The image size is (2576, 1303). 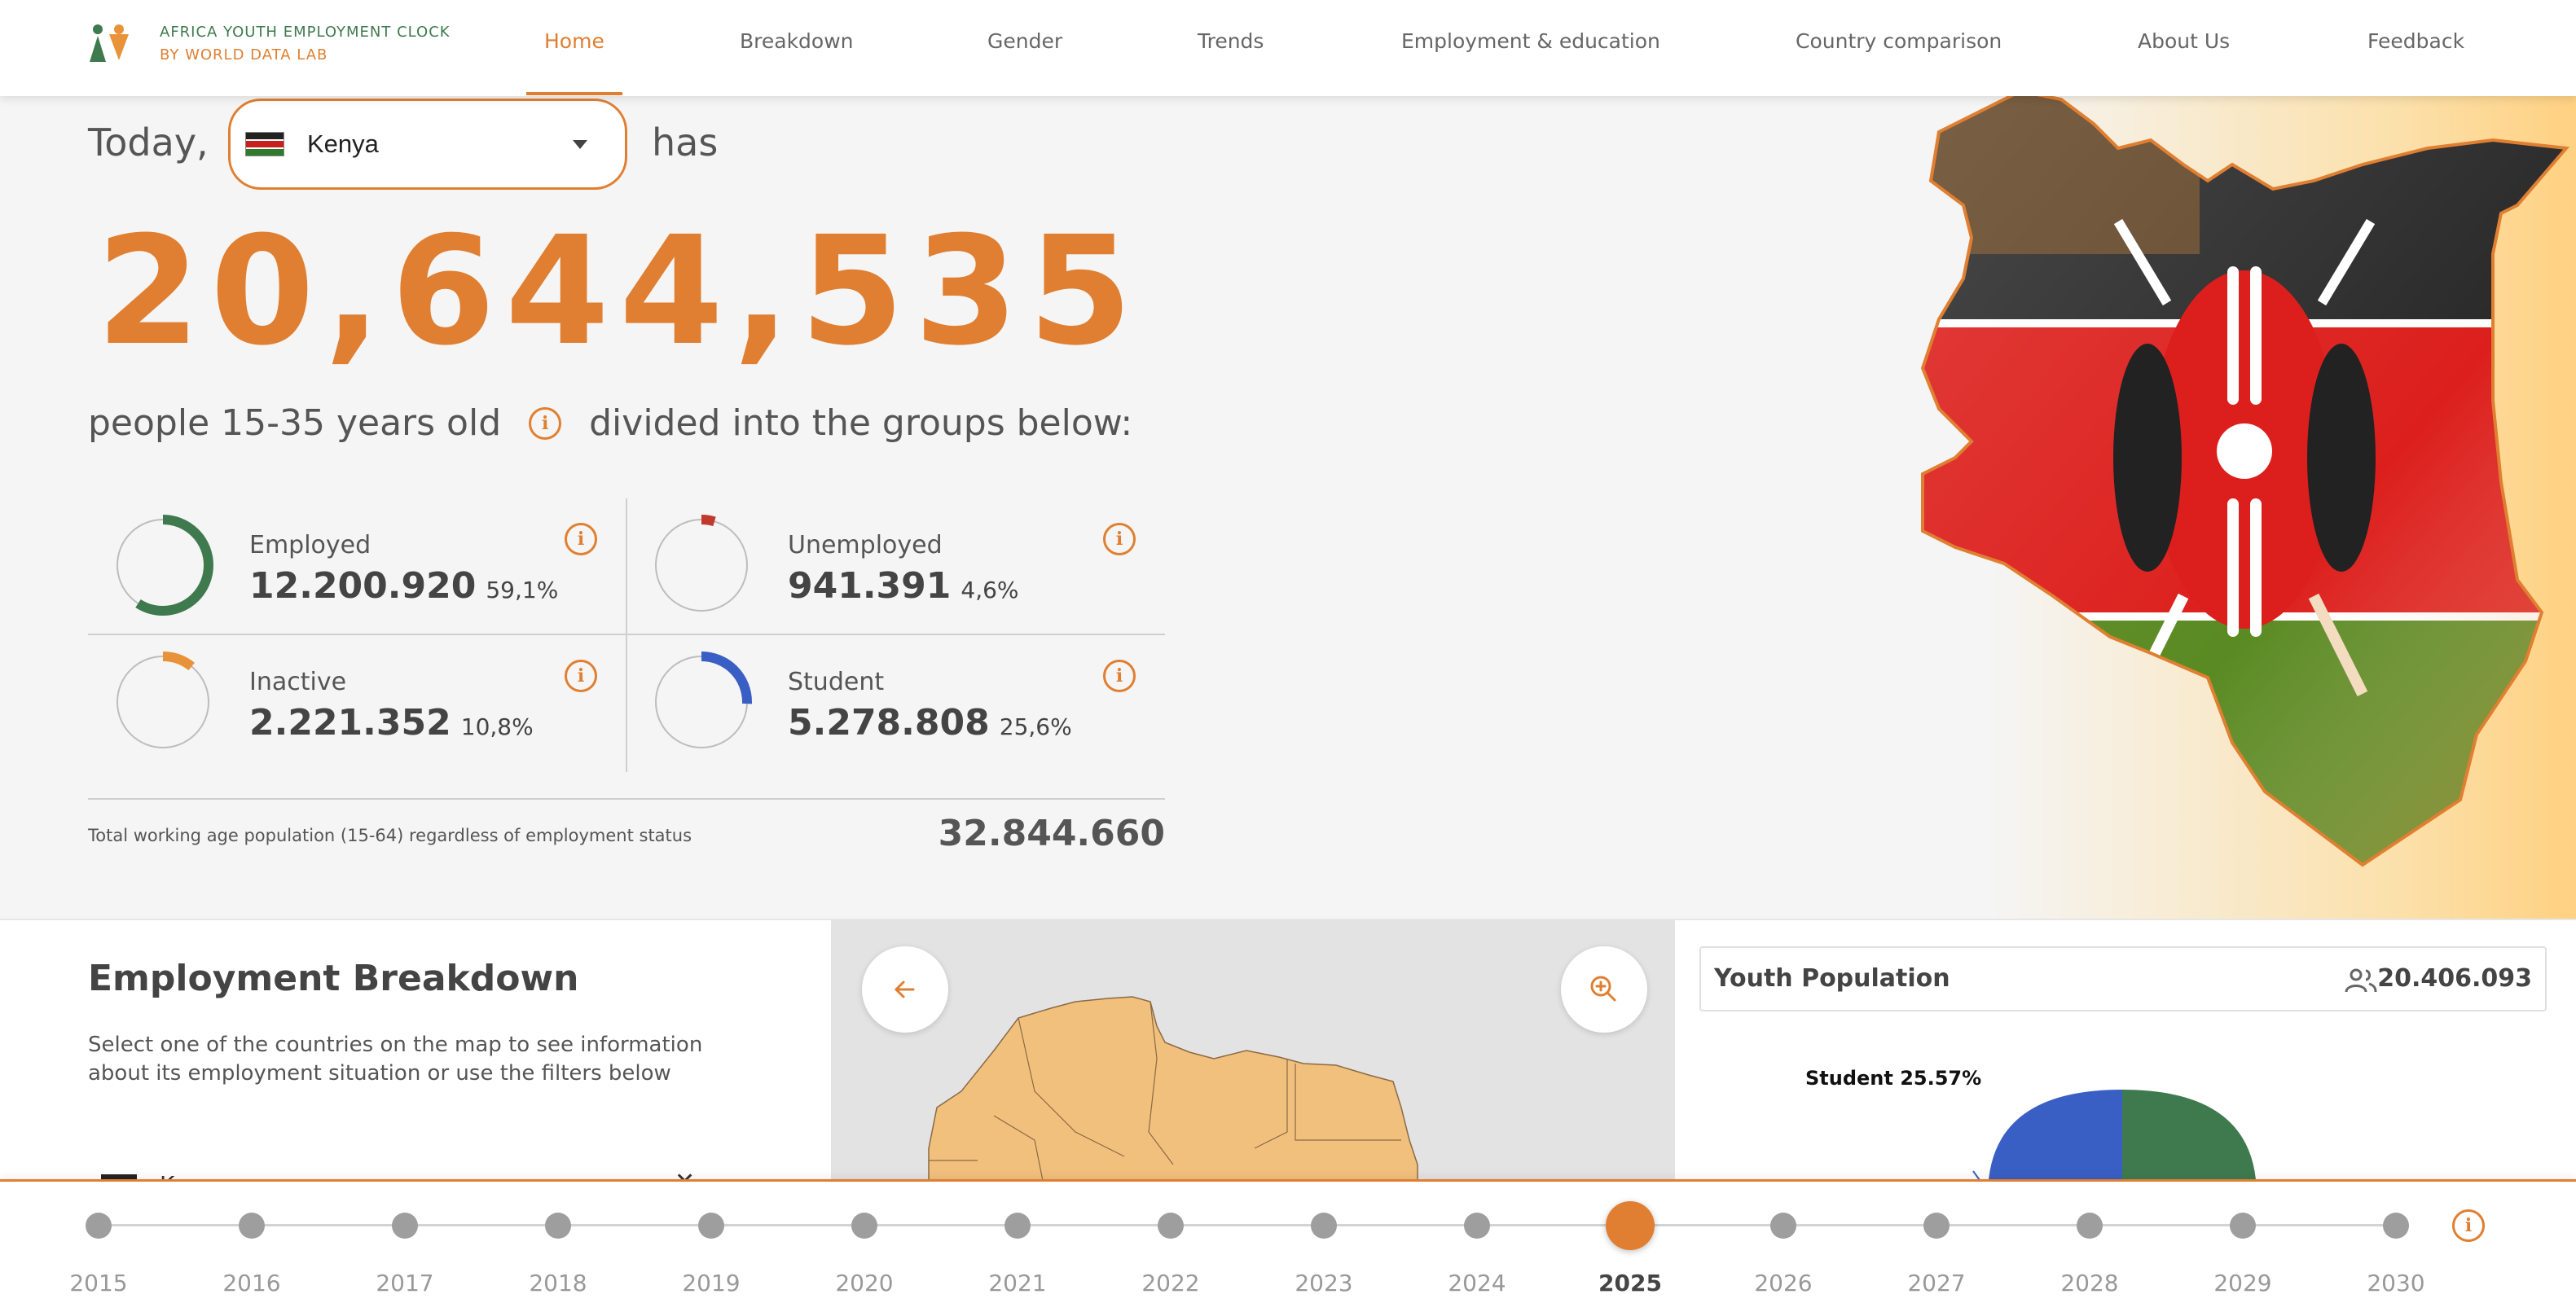 What do you see at coordinates (427, 144) in the screenshot?
I see `country-select: Kenya` at bounding box center [427, 144].